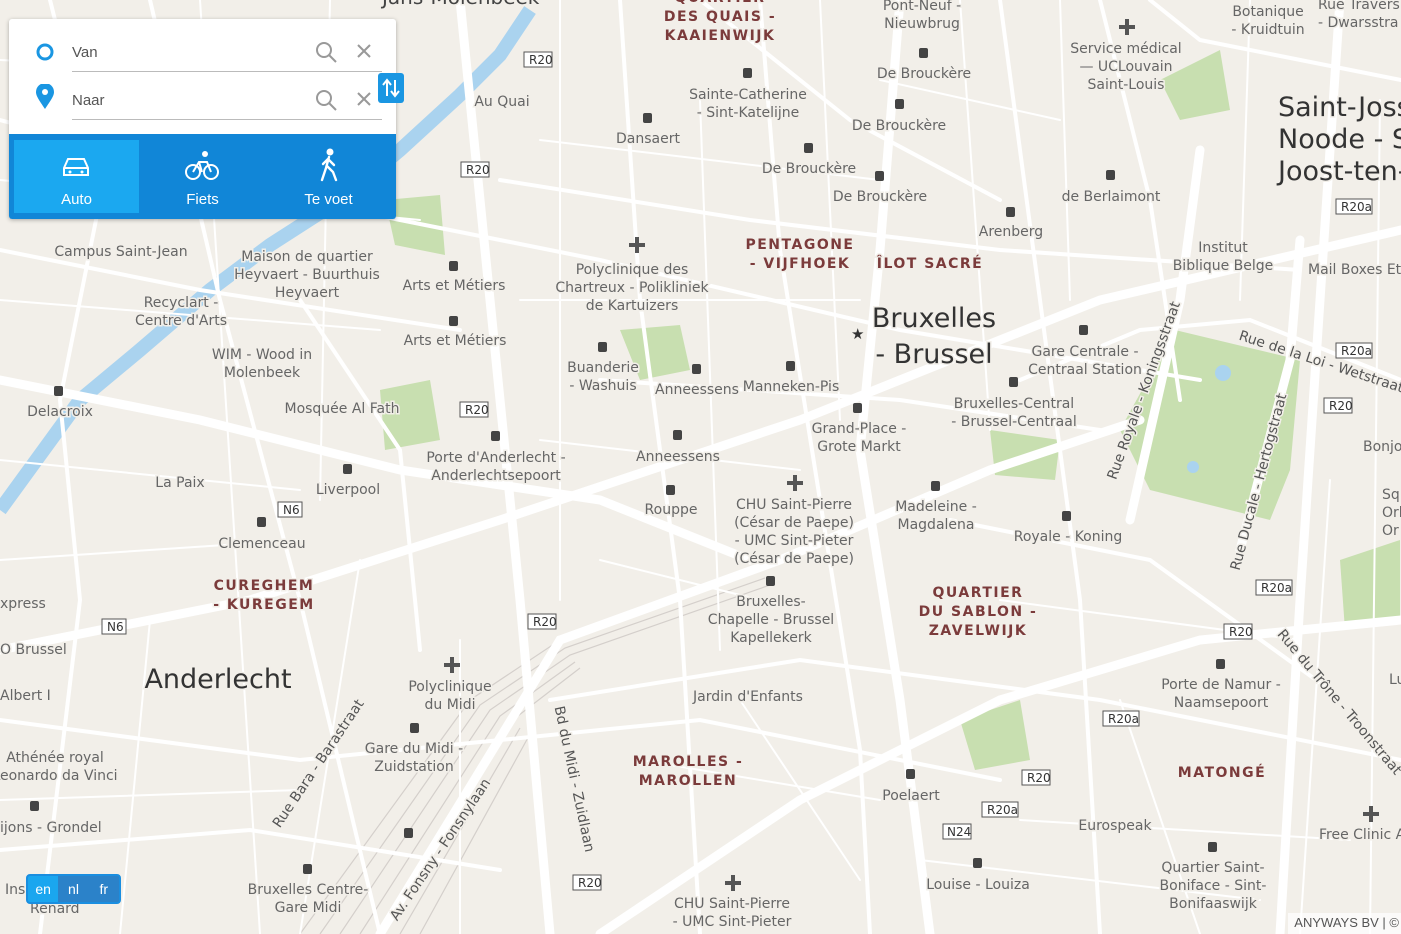 The width and height of the screenshot is (1401, 934). I want to click on transit-stop-label: Dansaert, so click(648, 139).